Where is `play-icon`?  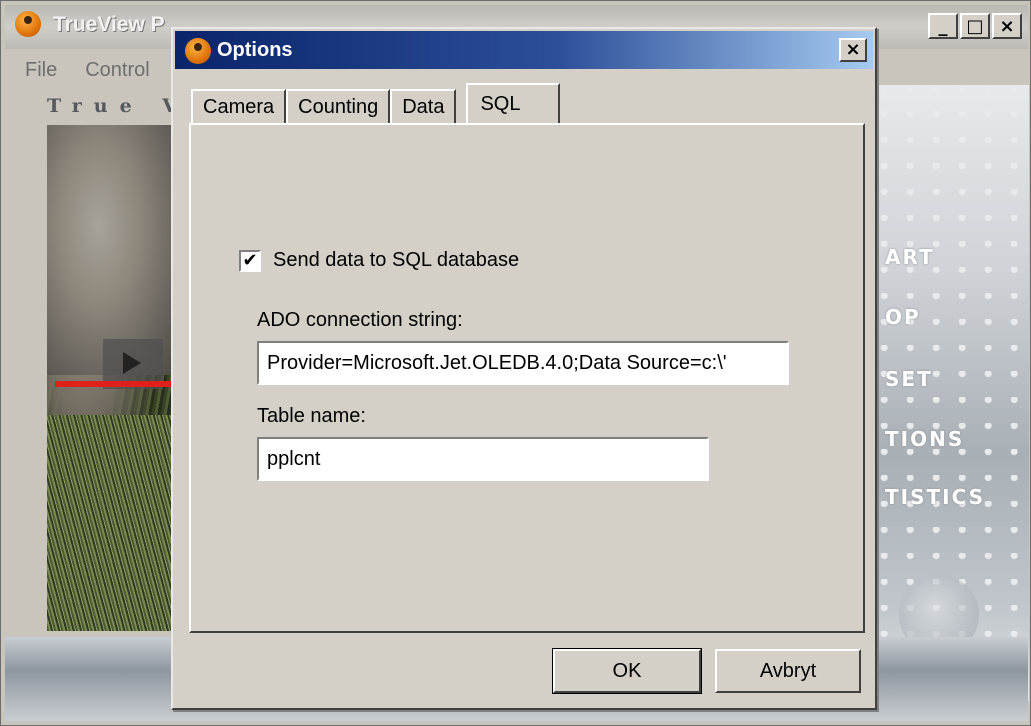 play-icon is located at coordinates (132, 363).